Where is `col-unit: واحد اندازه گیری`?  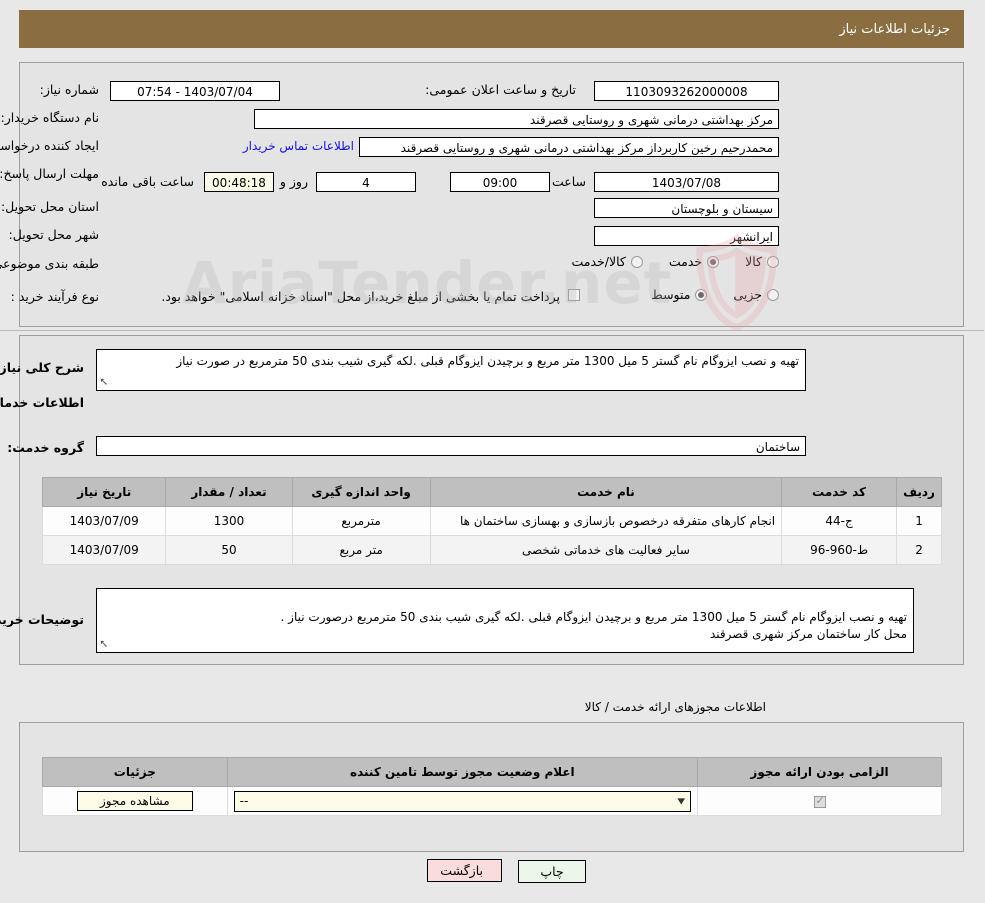 col-unit: واحد اندازه گیری is located at coordinates (362, 492).